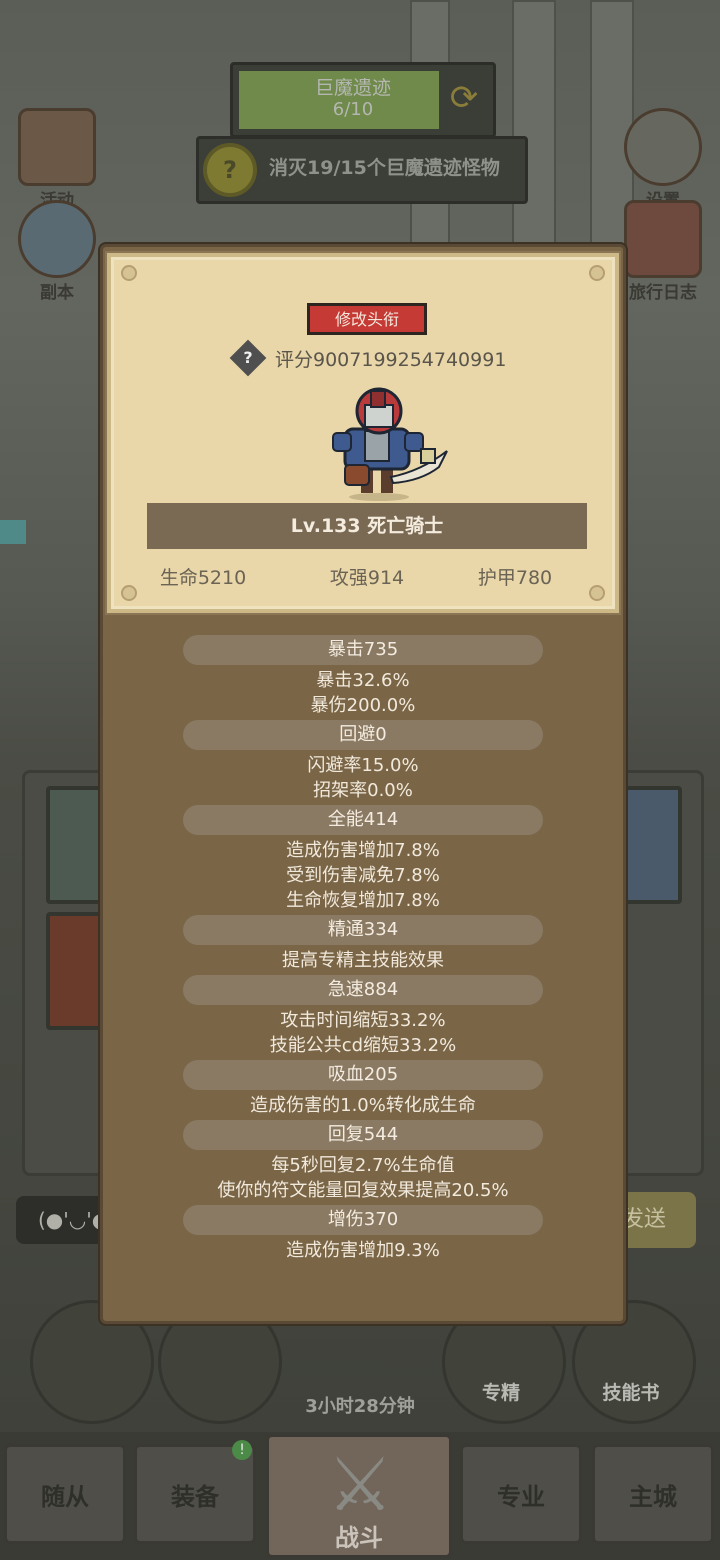 The height and width of the screenshot is (1560, 720). Describe the element at coordinates (663, 147) in the screenshot. I see `gear-icon` at that location.